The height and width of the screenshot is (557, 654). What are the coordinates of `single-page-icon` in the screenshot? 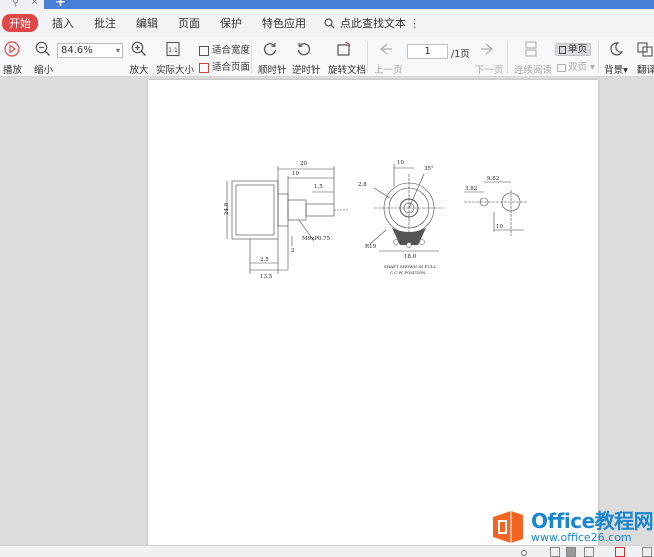 It's located at (562, 49).